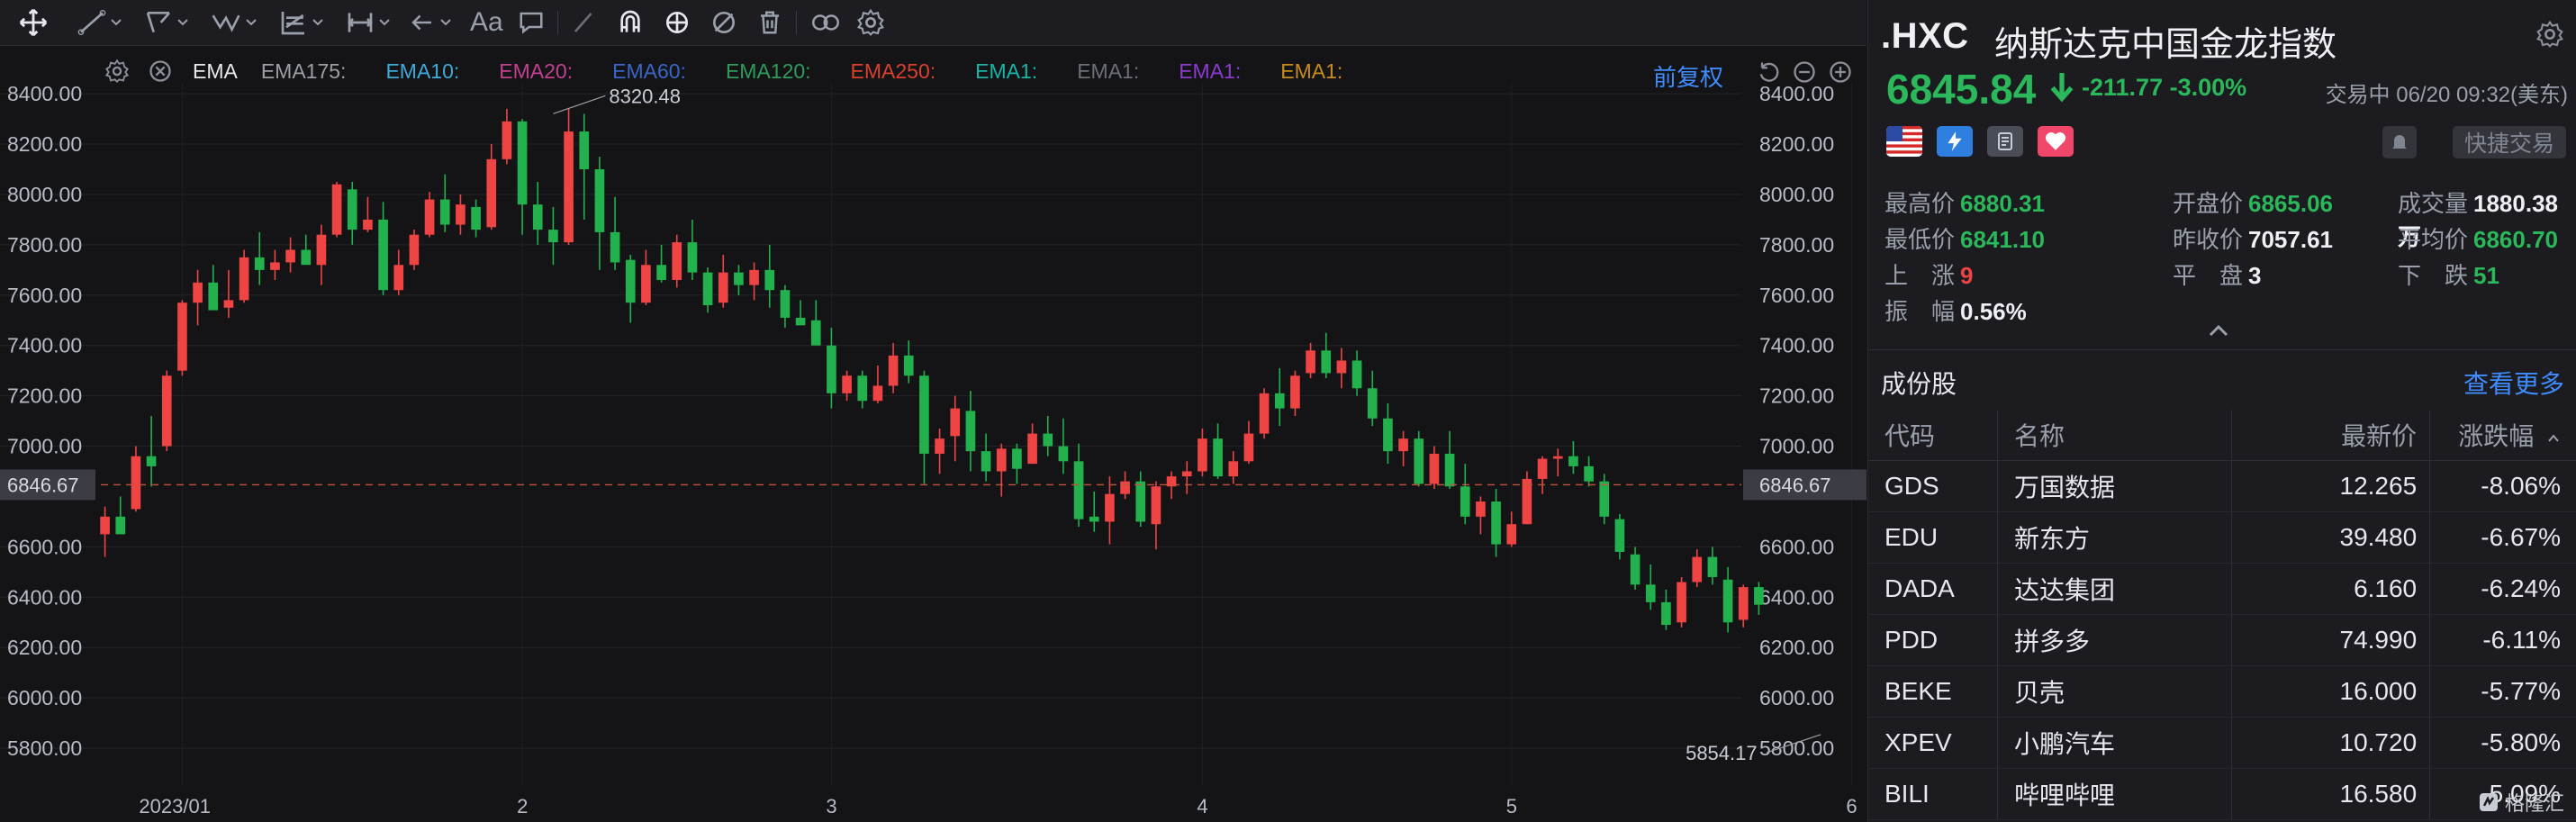 This screenshot has height=822, width=2576. Describe the element at coordinates (2446, 95) in the screenshot. I see `trading-status: 交易中 06/20 09:32(美东)` at that location.